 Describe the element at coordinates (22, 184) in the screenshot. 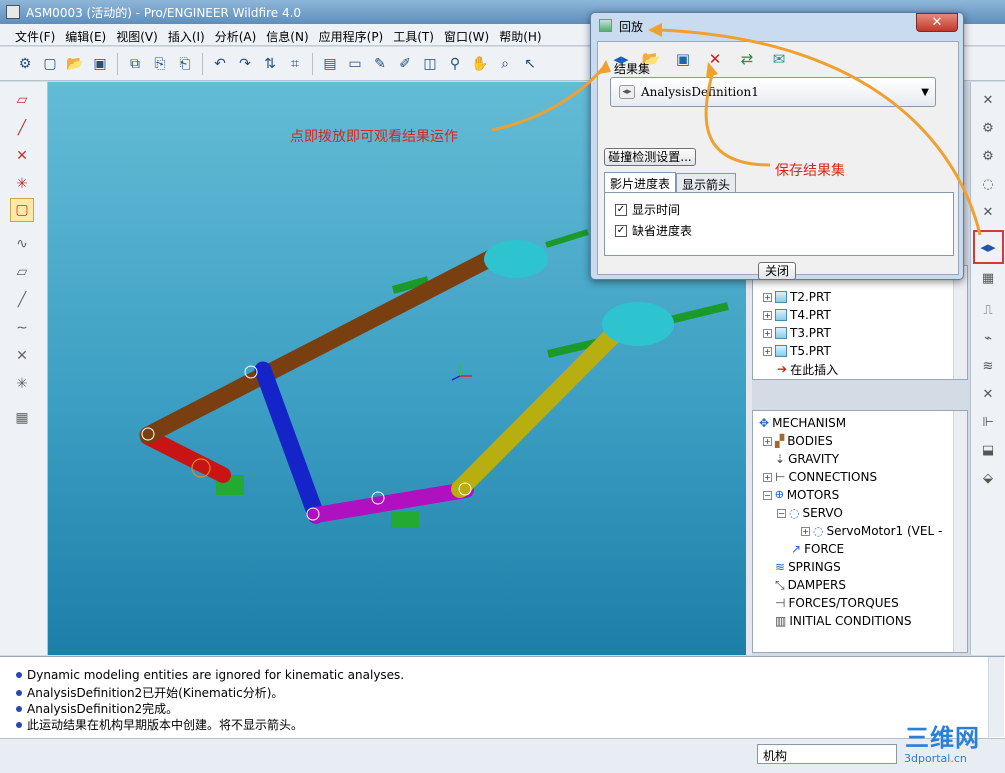

I see `csys-display-icon: ✳` at that location.